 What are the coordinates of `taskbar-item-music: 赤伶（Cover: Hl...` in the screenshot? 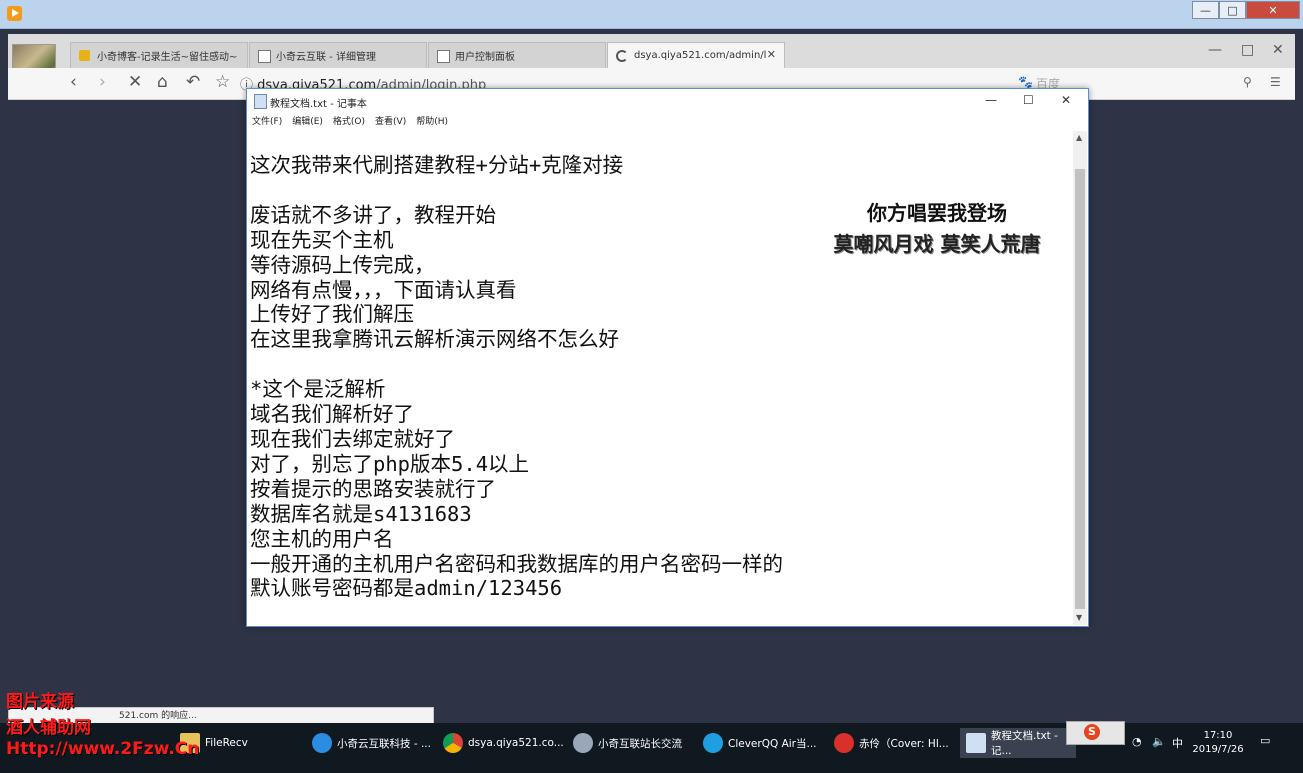 It's located at (894, 743).